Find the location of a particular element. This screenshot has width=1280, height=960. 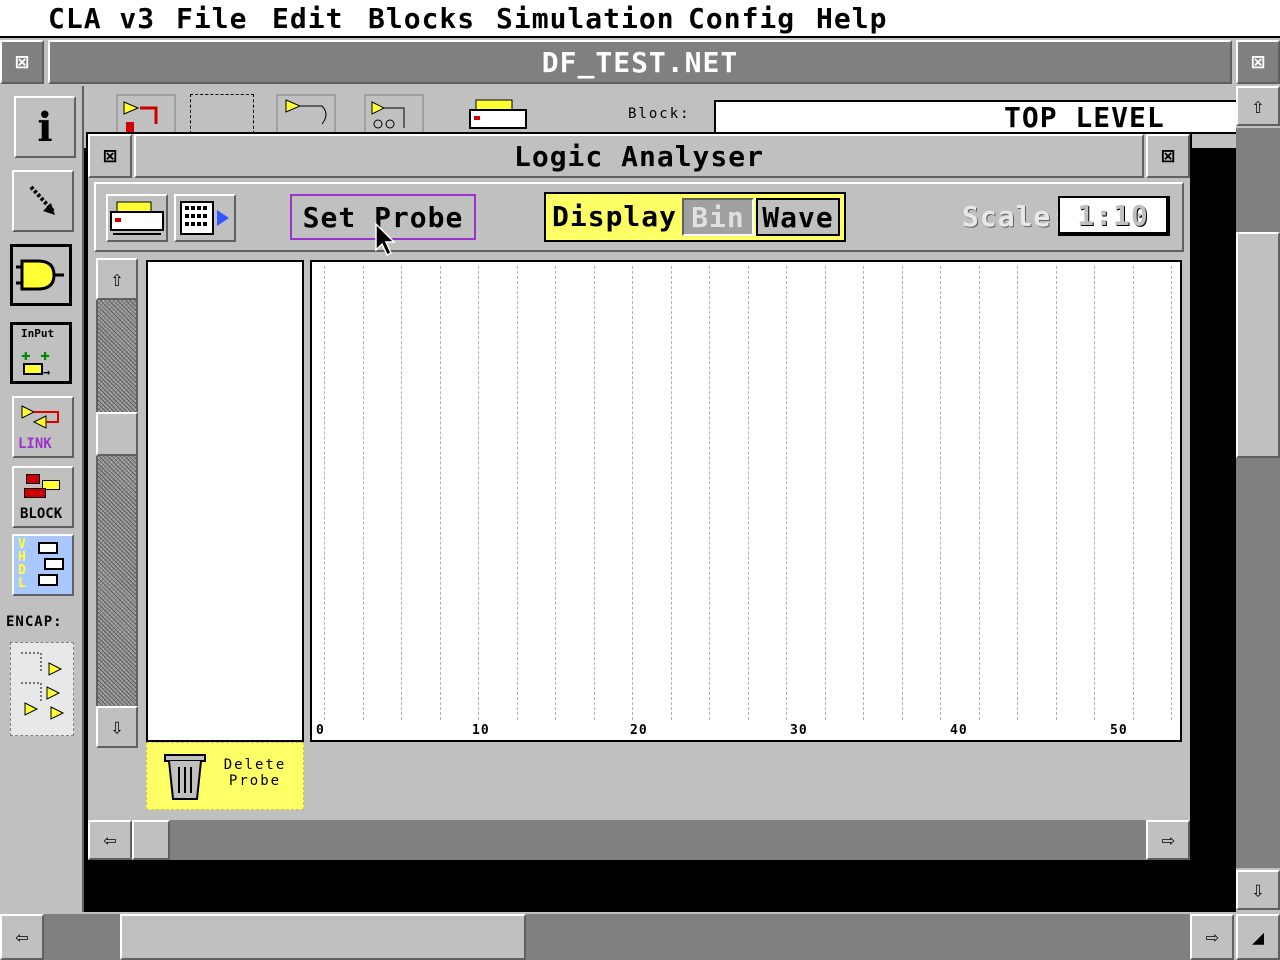

block-name-value: TOP LEVEL is located at coordinates (1084, 117).